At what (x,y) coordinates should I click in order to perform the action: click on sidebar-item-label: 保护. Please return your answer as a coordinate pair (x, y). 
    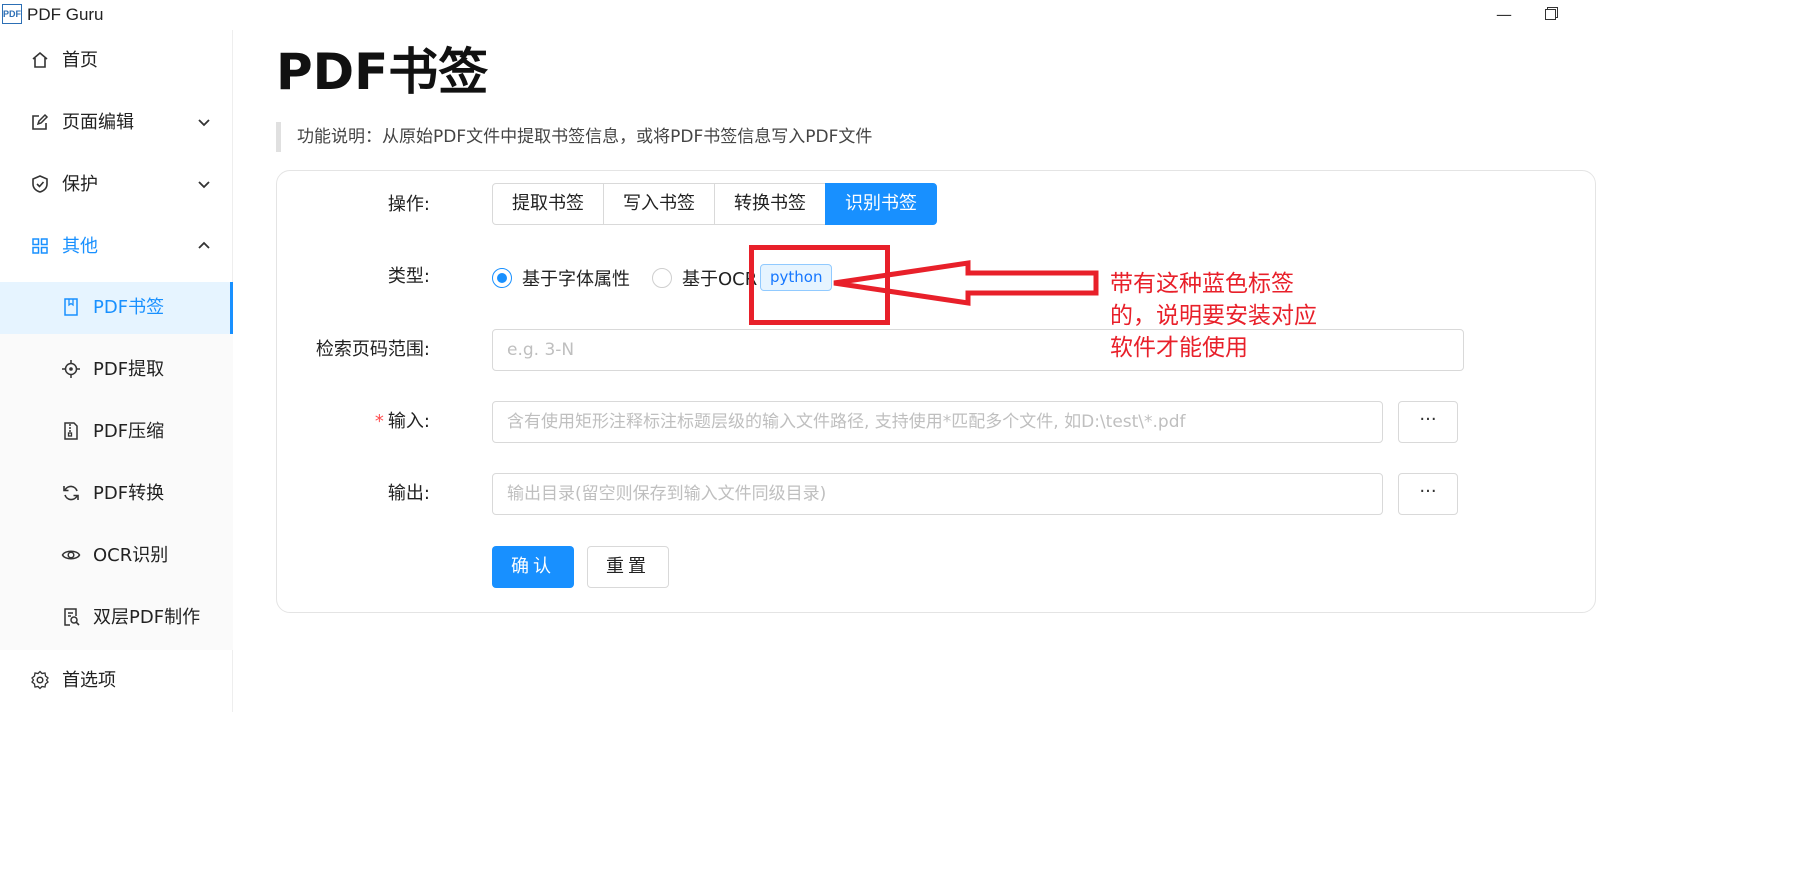
    Looking at the image, I should click on (80, 184).